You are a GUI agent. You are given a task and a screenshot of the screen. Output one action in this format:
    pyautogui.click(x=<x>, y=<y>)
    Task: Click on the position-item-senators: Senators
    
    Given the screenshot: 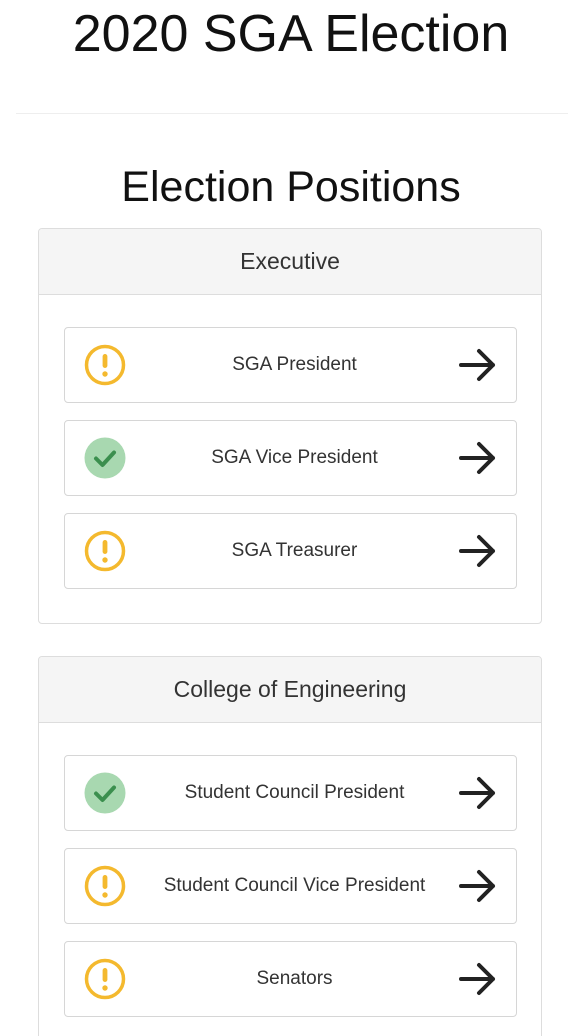 What is the action you would take?
    pyautogui.click(x=290, y=979)
    